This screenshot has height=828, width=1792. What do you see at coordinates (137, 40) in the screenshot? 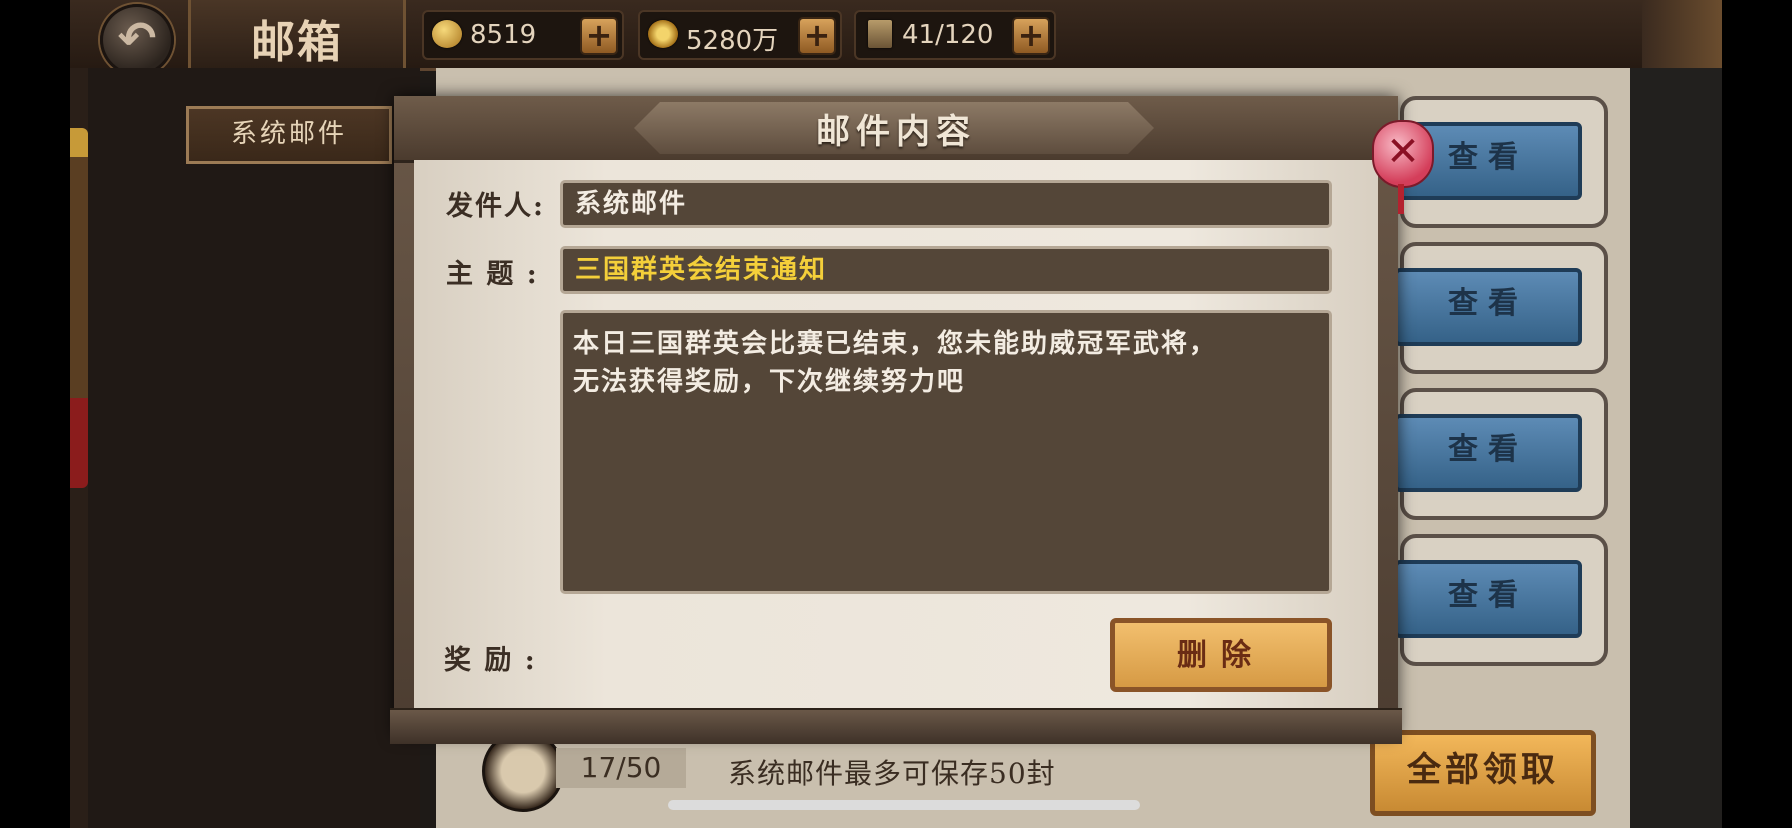
I see `back-arrow-icon: ↶` at bounding box center [137, 40].